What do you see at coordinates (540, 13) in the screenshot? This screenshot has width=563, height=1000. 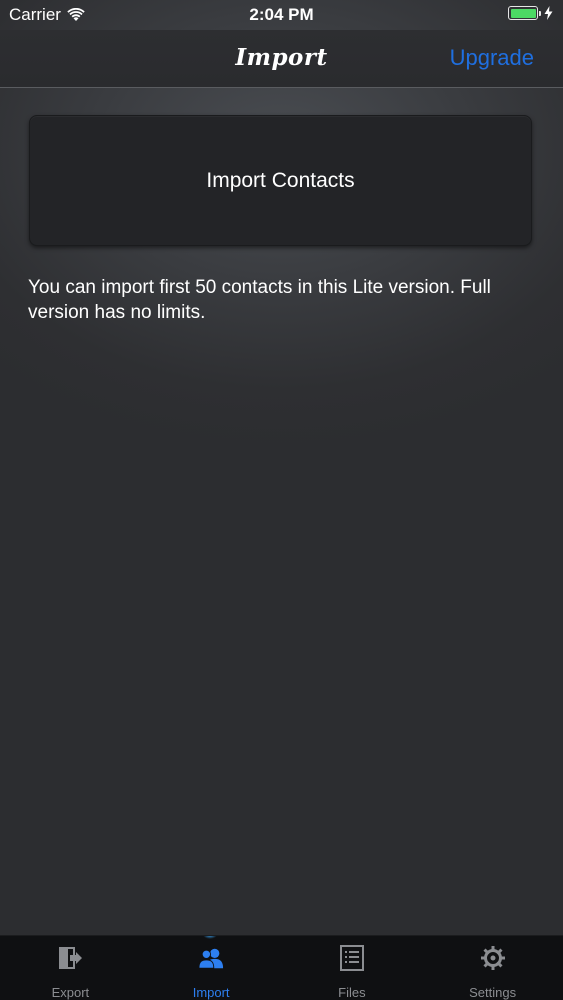 I see `battery-tip` at bounding box center [540, 13].